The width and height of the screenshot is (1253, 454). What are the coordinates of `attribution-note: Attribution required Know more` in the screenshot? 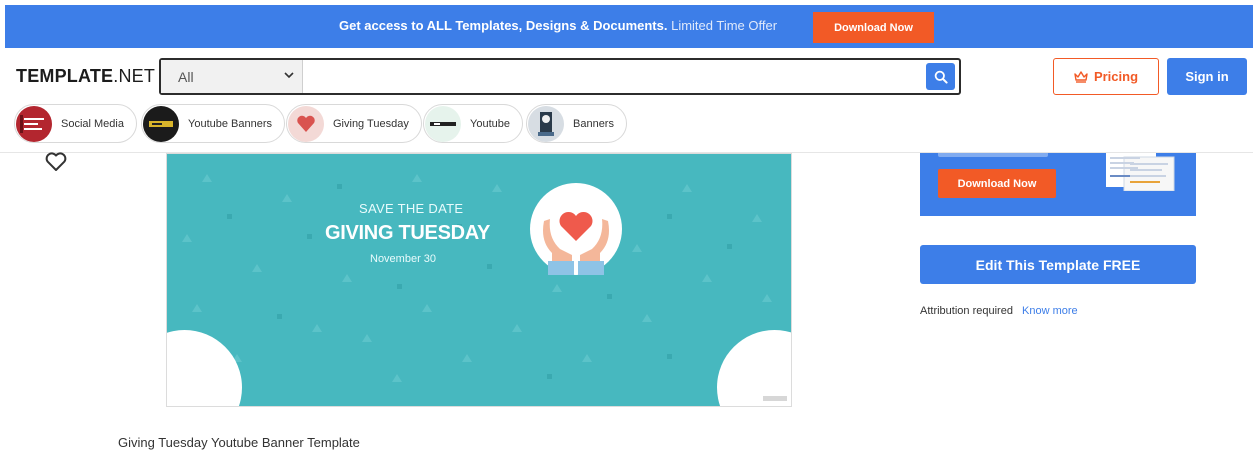 It's located at (999, 311).